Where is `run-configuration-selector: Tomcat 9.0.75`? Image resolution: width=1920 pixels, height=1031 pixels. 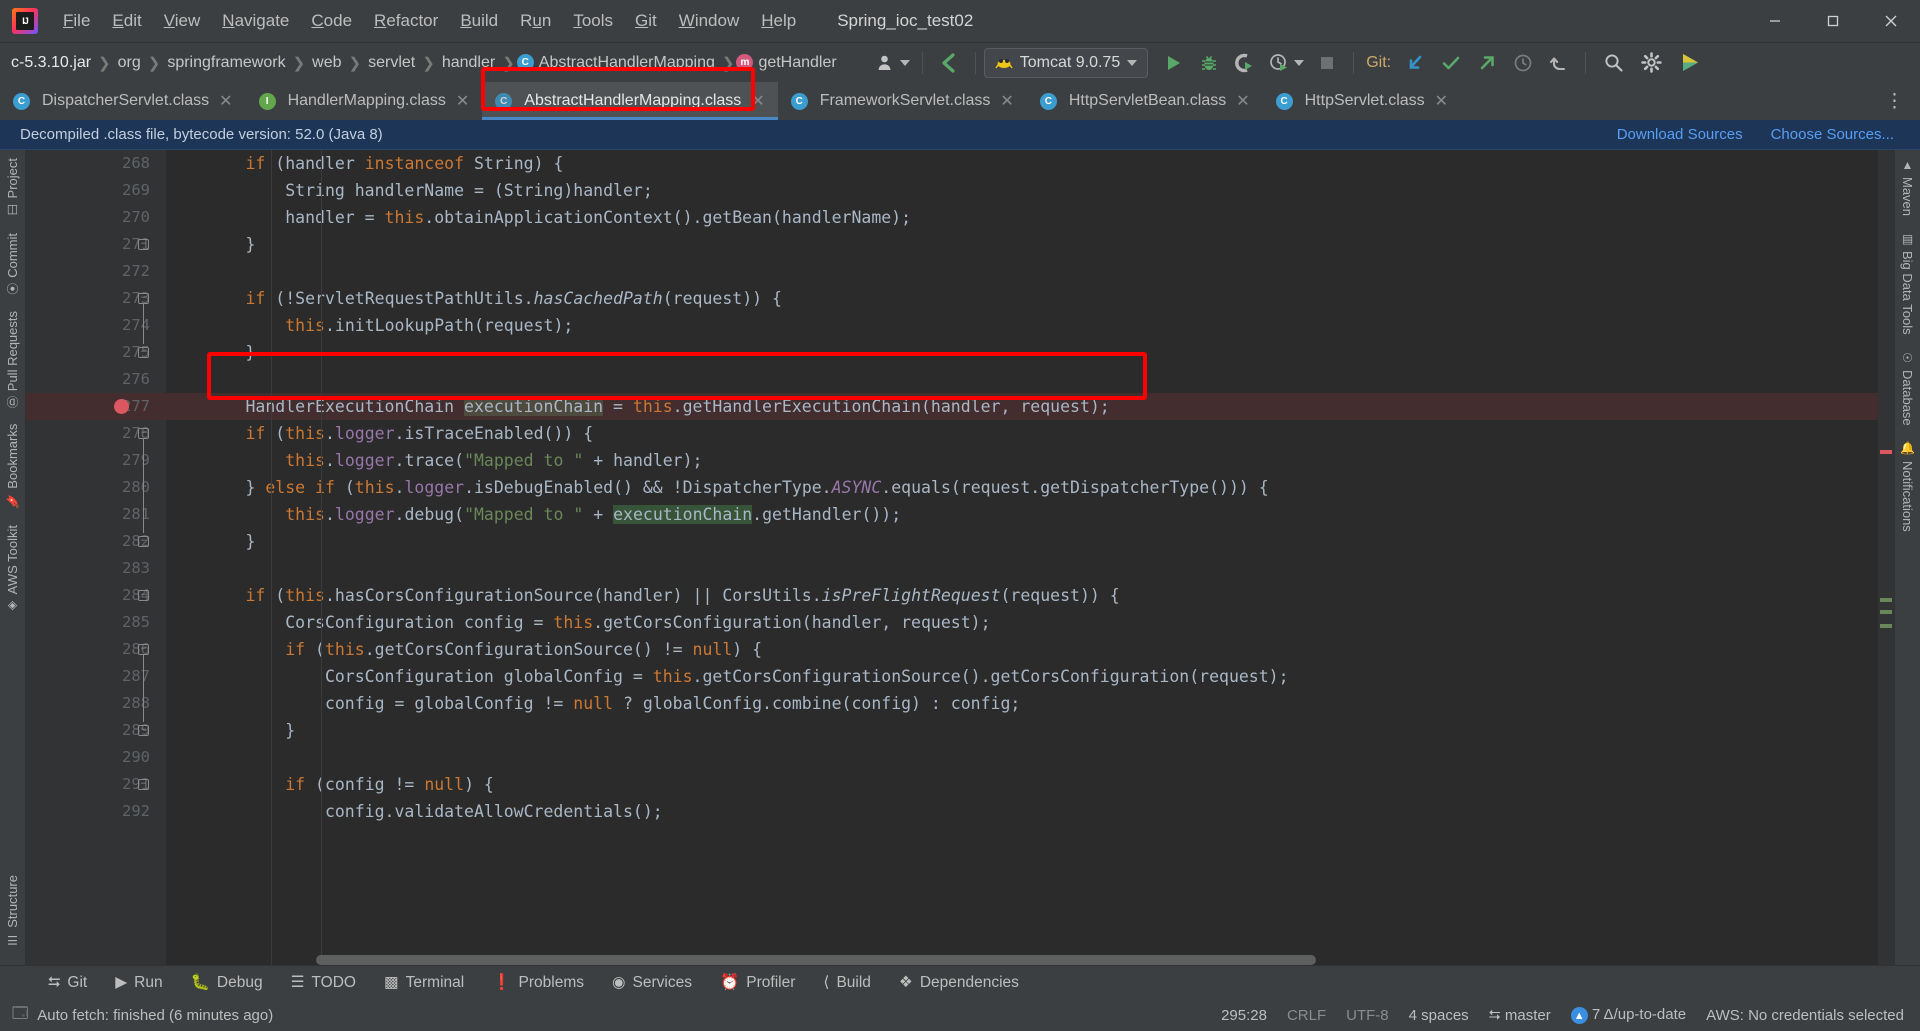 run-configuration-selector: Tomcat 9.0.75 is located at coordinates (1066, 62).